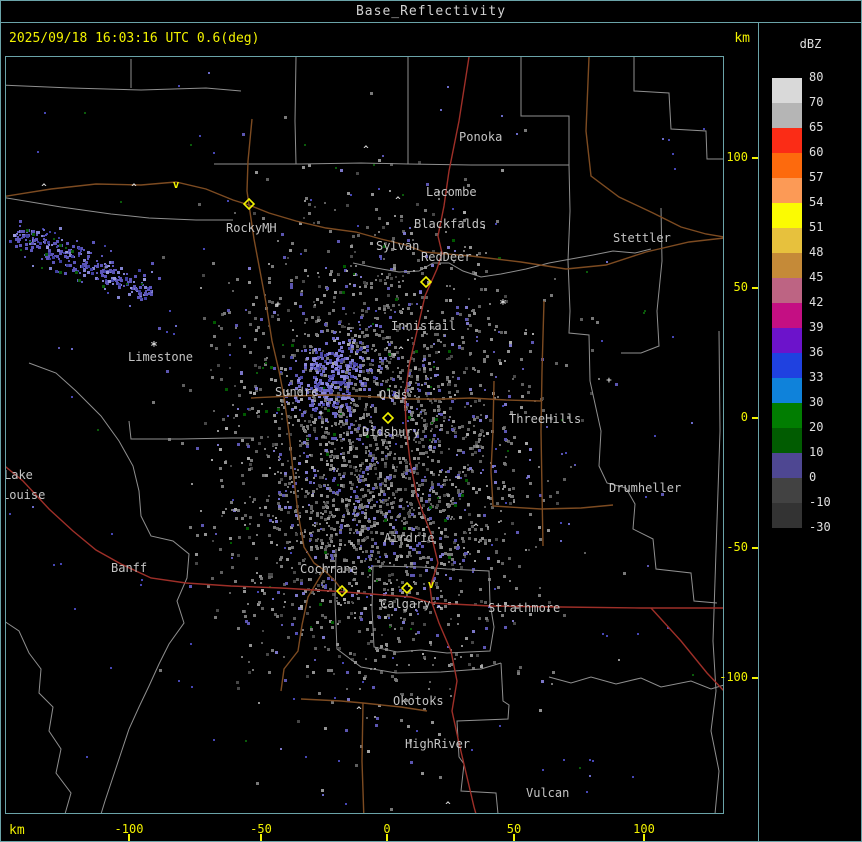 The height and width of the screenshot is (842, 862). I want to click on city-label-strathmore: Strathmore, so click(524, 608).